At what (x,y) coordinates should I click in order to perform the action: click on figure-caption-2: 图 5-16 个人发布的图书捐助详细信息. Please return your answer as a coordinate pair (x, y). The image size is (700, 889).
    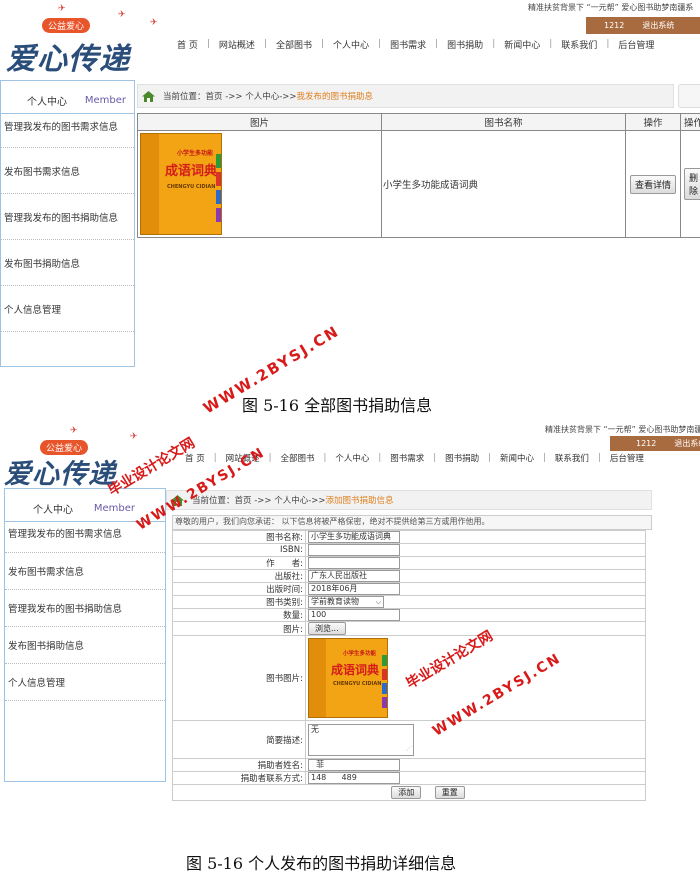
    Looking at the image, I should click on (321, 863).